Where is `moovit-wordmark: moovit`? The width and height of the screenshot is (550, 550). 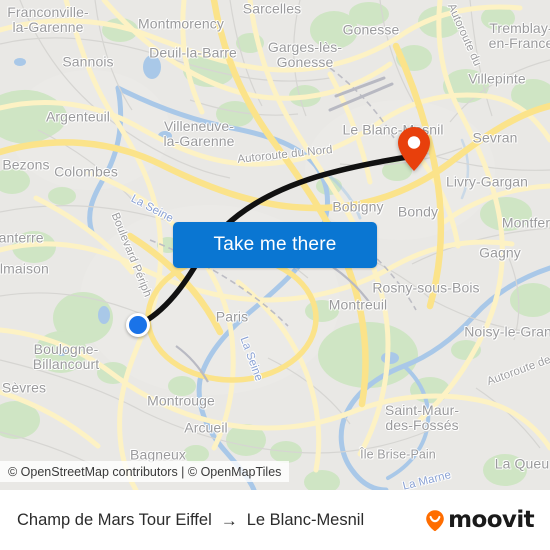
moovit-wordmark: moovit is located at coordinates (491, 519).